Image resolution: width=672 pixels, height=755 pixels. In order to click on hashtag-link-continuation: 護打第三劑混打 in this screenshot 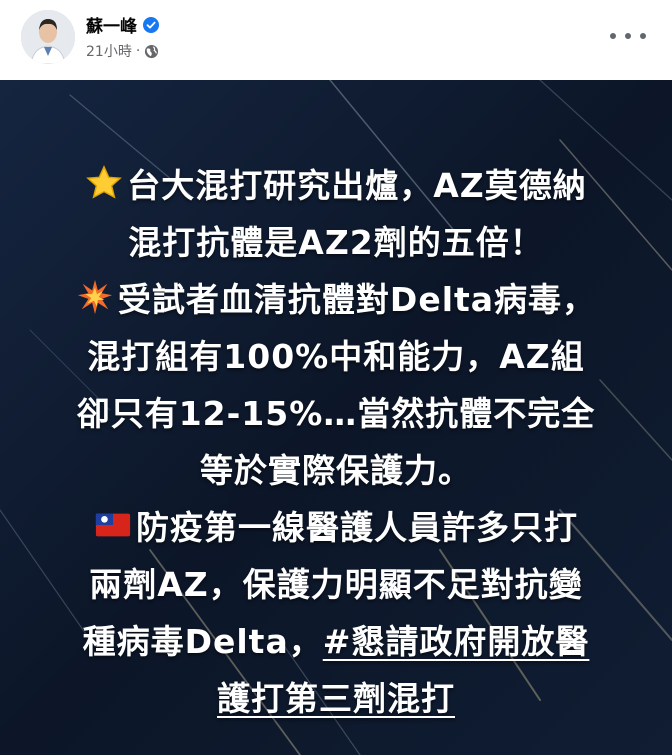, I will do `click(336, 696)`.